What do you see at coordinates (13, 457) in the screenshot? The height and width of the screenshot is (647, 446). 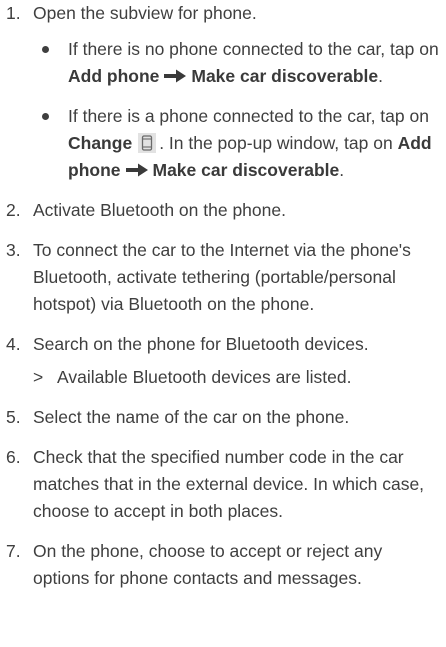 I see `step-number: 6.` at bounding box center [13, 457].